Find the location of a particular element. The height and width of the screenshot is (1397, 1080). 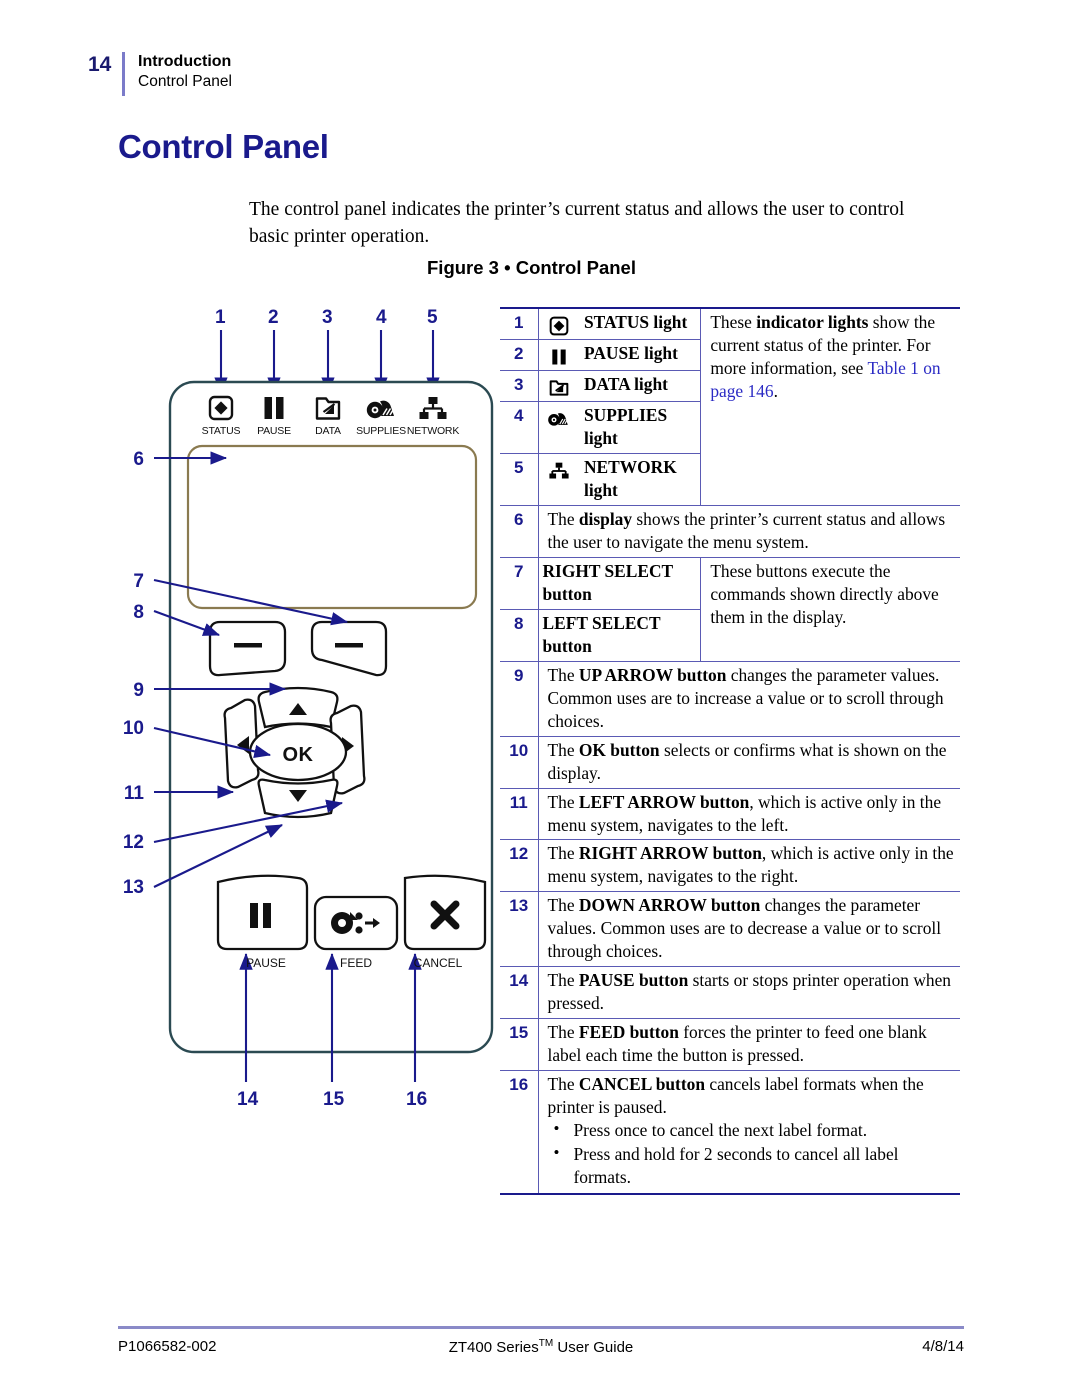

row-number: 11 is located at coordinates (519, 814).